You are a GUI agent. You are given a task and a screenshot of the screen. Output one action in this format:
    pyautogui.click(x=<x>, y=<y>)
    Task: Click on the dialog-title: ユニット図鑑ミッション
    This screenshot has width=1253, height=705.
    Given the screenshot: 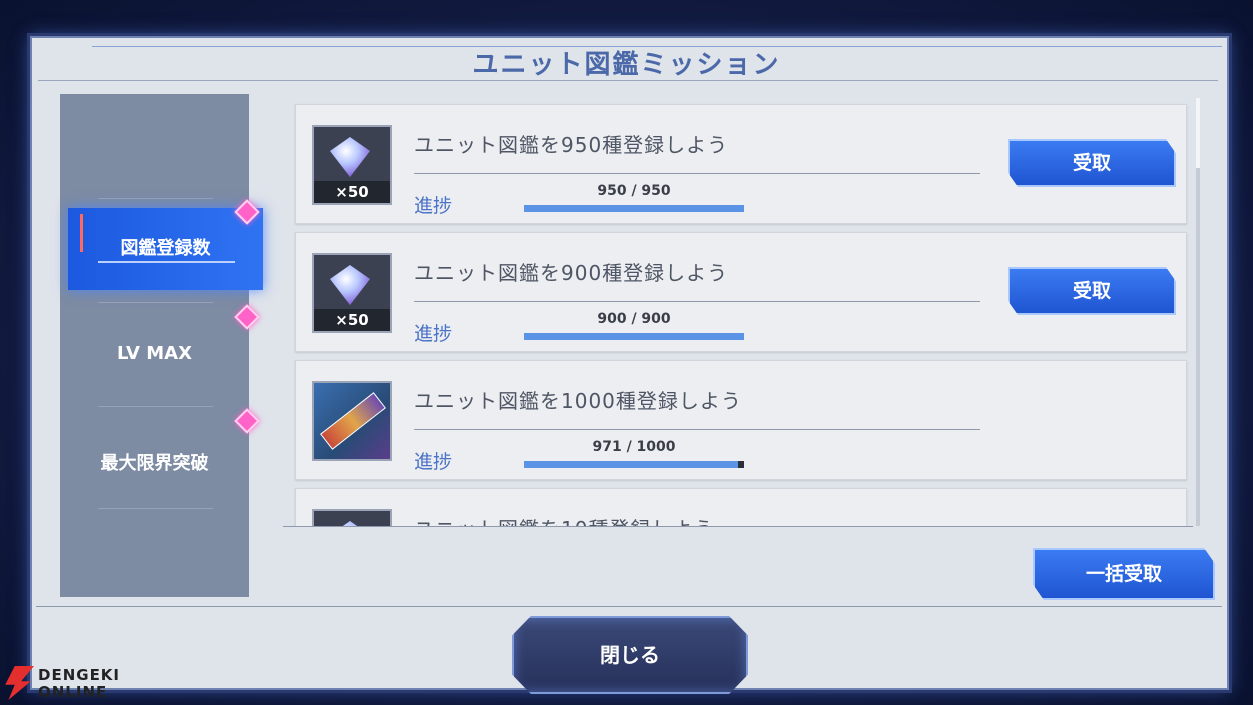 What is the action you would take?
    pyautogui.click(x=626, y=65)
    